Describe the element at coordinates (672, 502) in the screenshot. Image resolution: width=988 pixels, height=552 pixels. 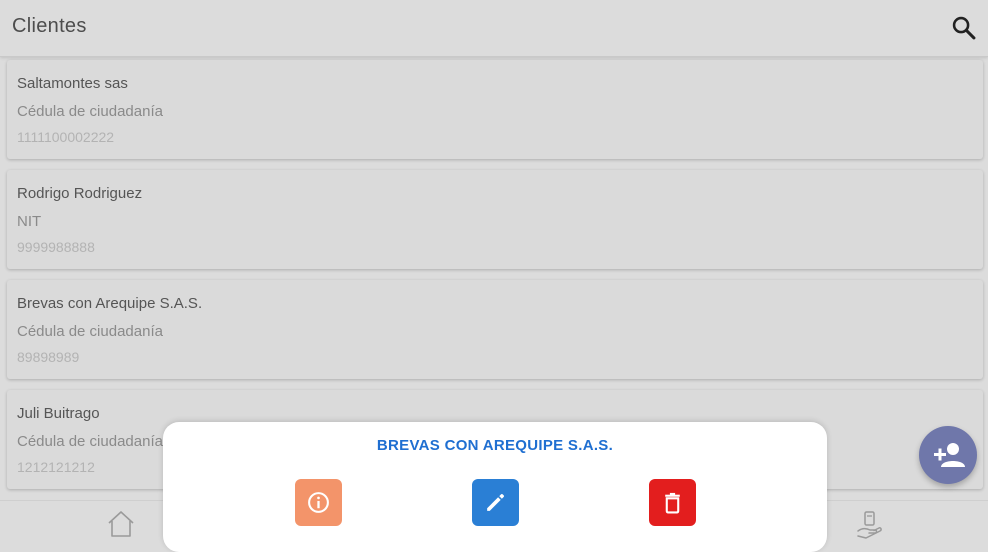
I see `delete-button` at that location.